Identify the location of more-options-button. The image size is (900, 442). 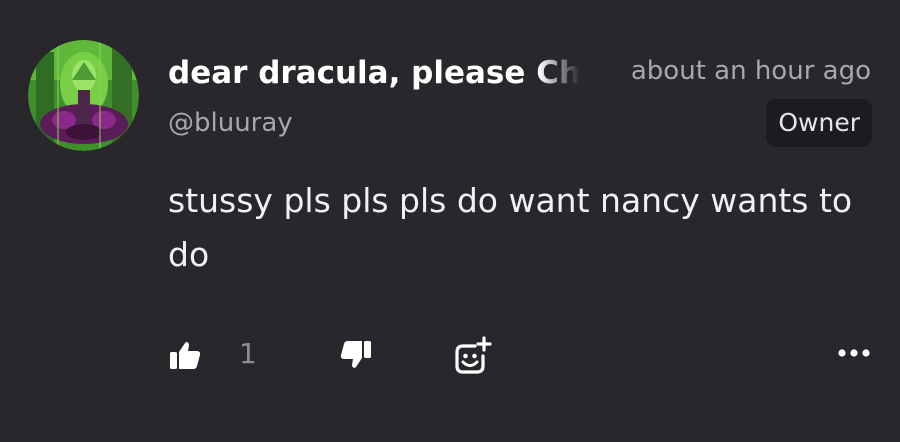
(854, 353).